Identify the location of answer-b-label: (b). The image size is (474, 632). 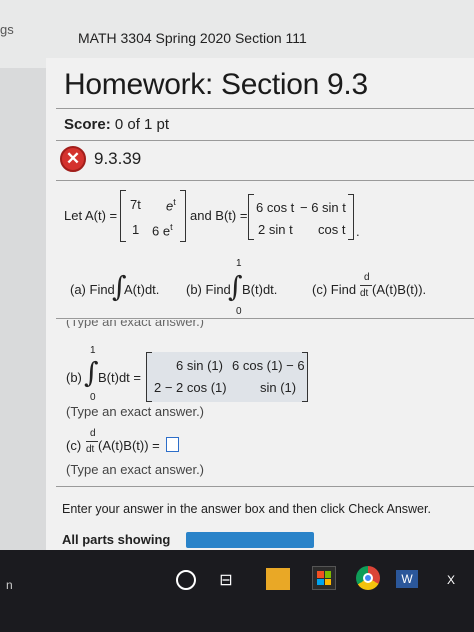
(74, 377).